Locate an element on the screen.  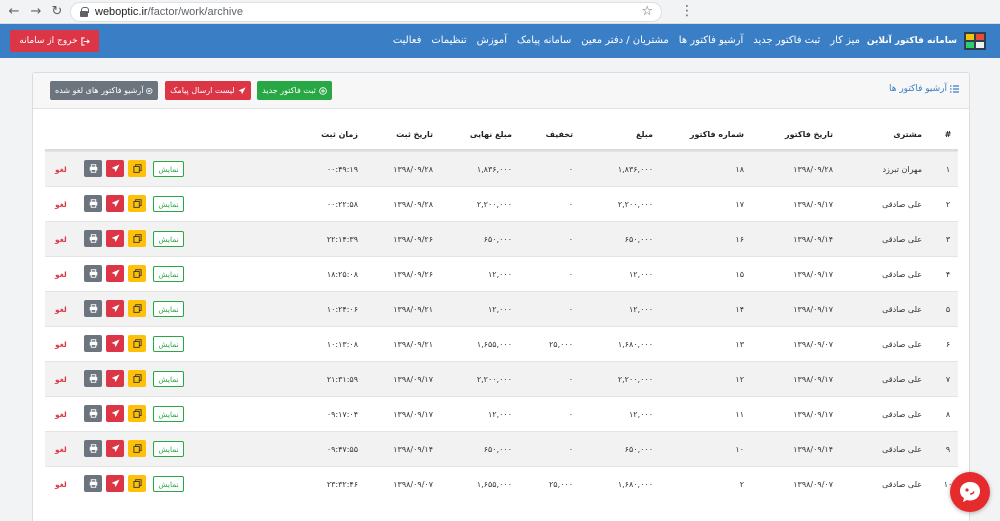
cell-reg-time: ۰۹:۱۷:۰۴ is located at coordinates (342, 414).